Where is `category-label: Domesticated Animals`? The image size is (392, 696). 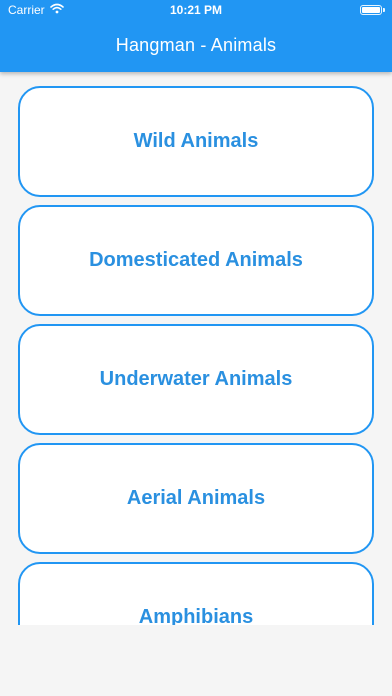
category-label: Domesticated Animals is located at coordinates (196, 260).